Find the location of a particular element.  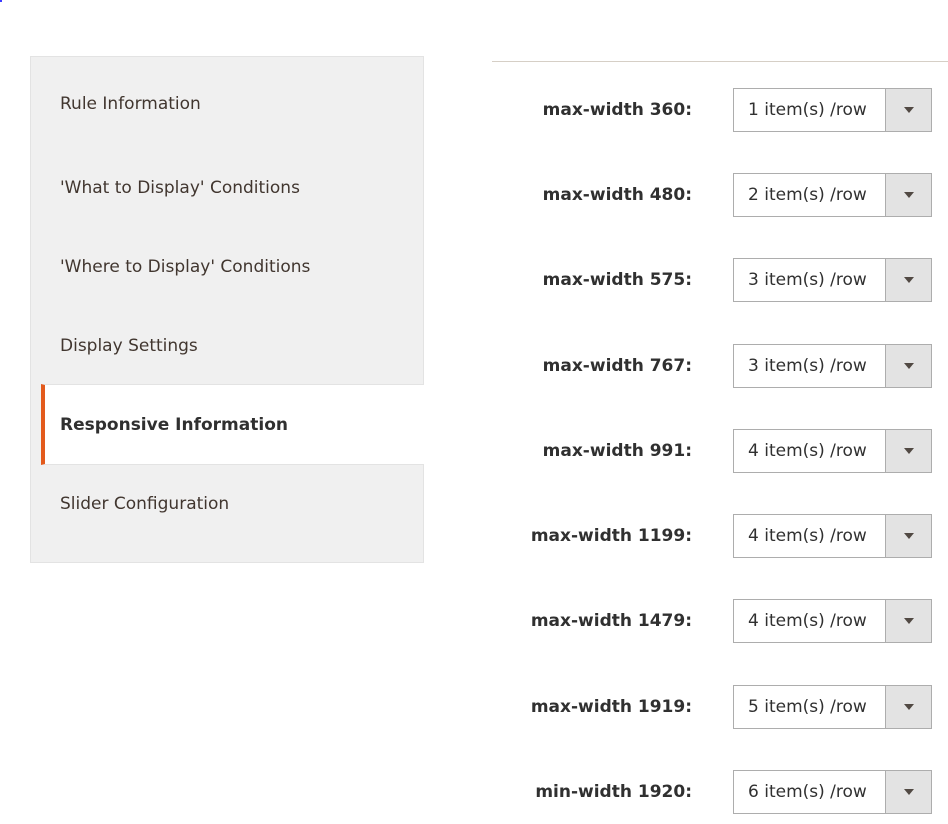

field-label: max-width 991: is located at coordinates (617, 451).